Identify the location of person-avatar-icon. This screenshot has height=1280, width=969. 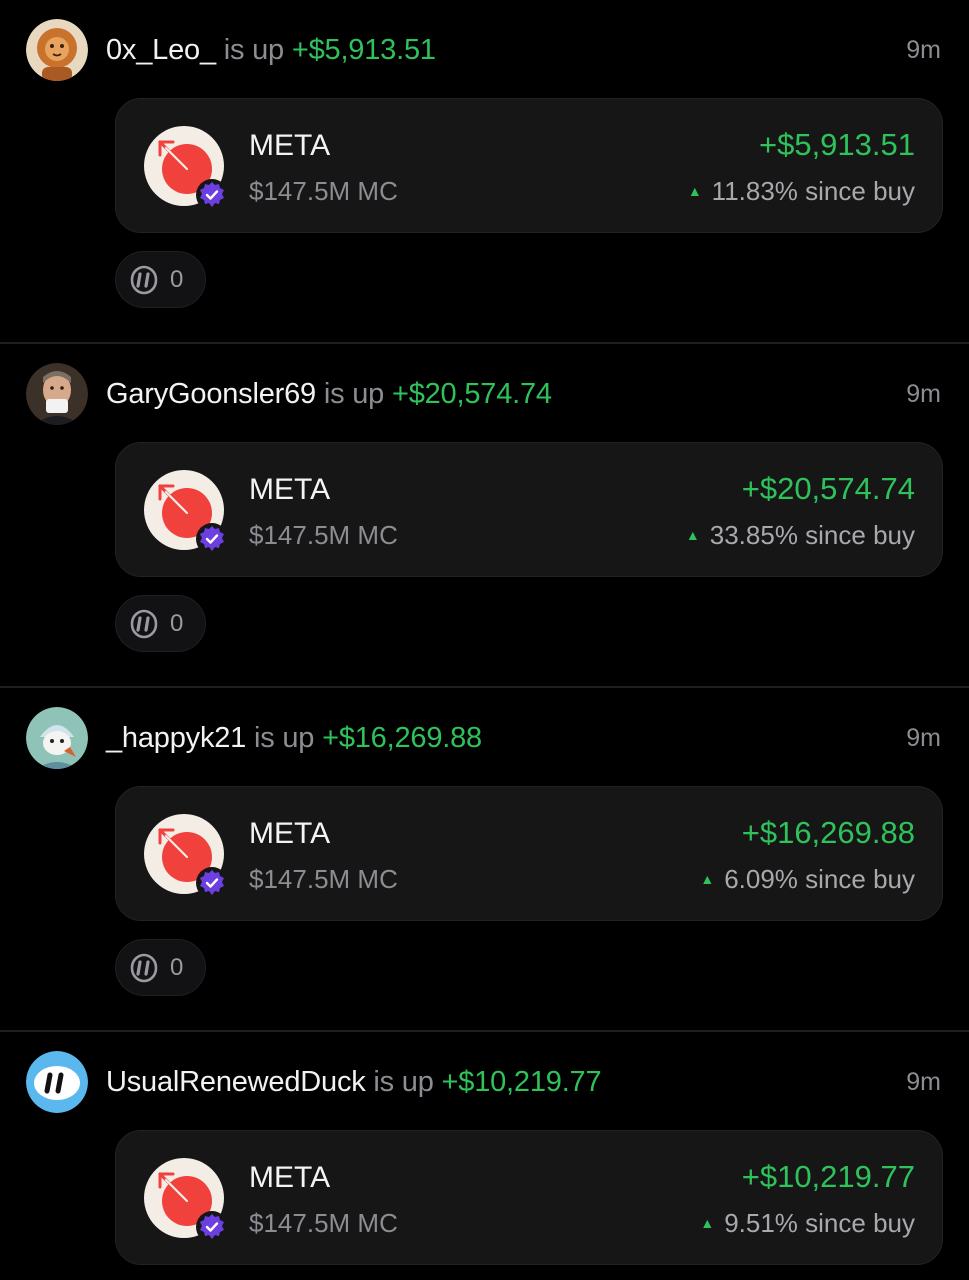
(57, 394).